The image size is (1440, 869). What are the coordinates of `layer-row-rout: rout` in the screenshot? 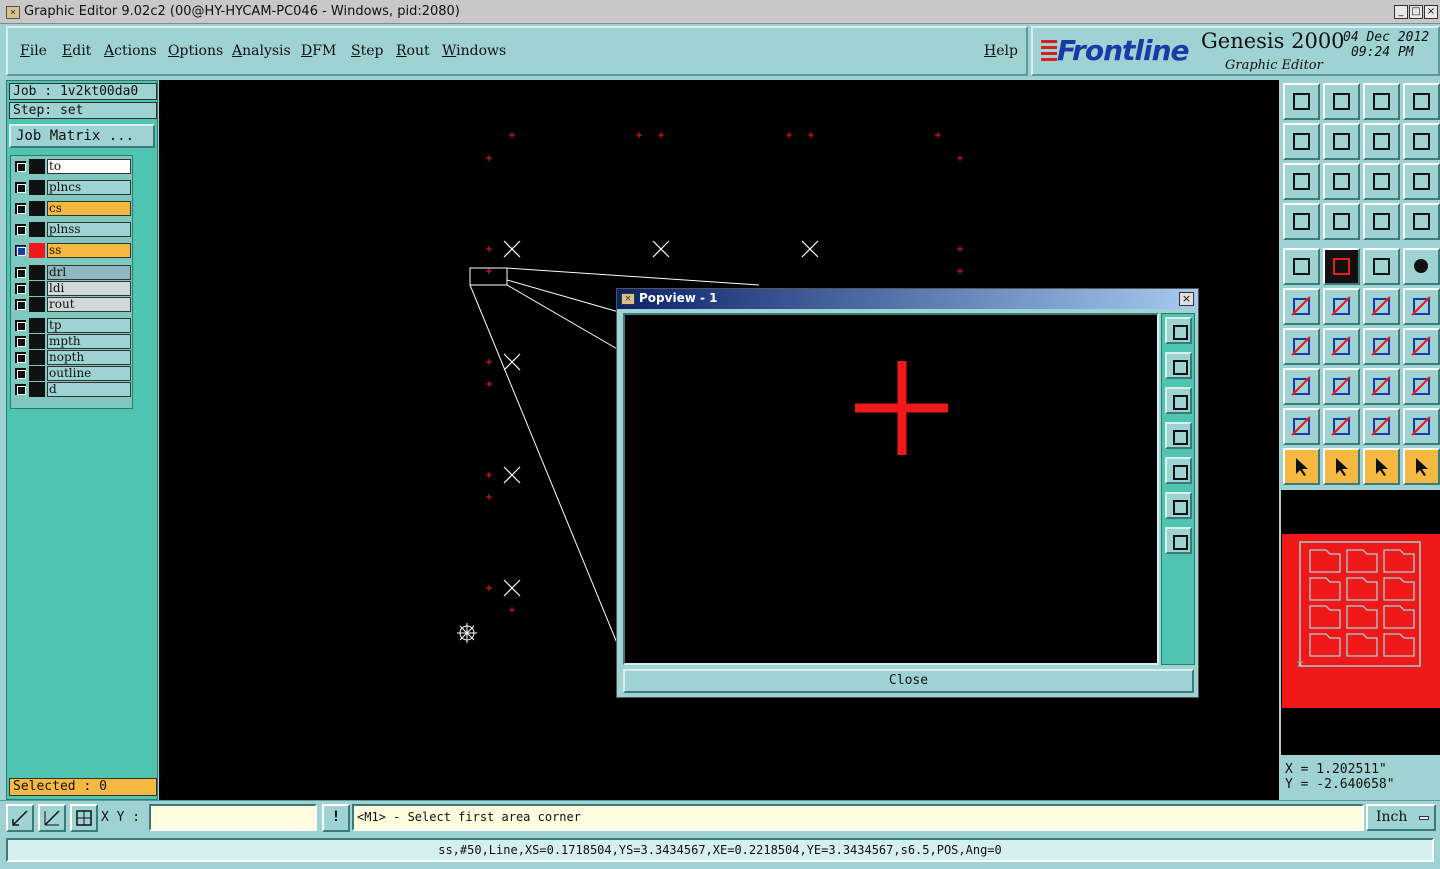 It's located at (72, 304).